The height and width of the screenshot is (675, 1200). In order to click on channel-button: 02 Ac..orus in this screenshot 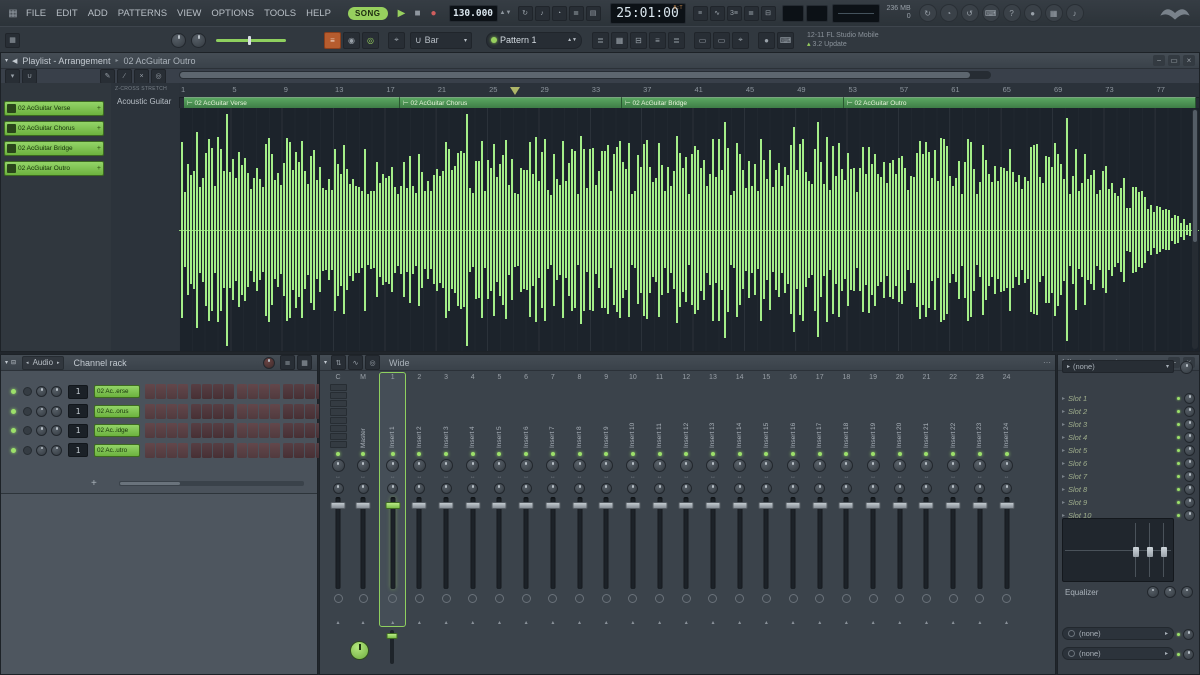, I will do `click(117, 411)`.